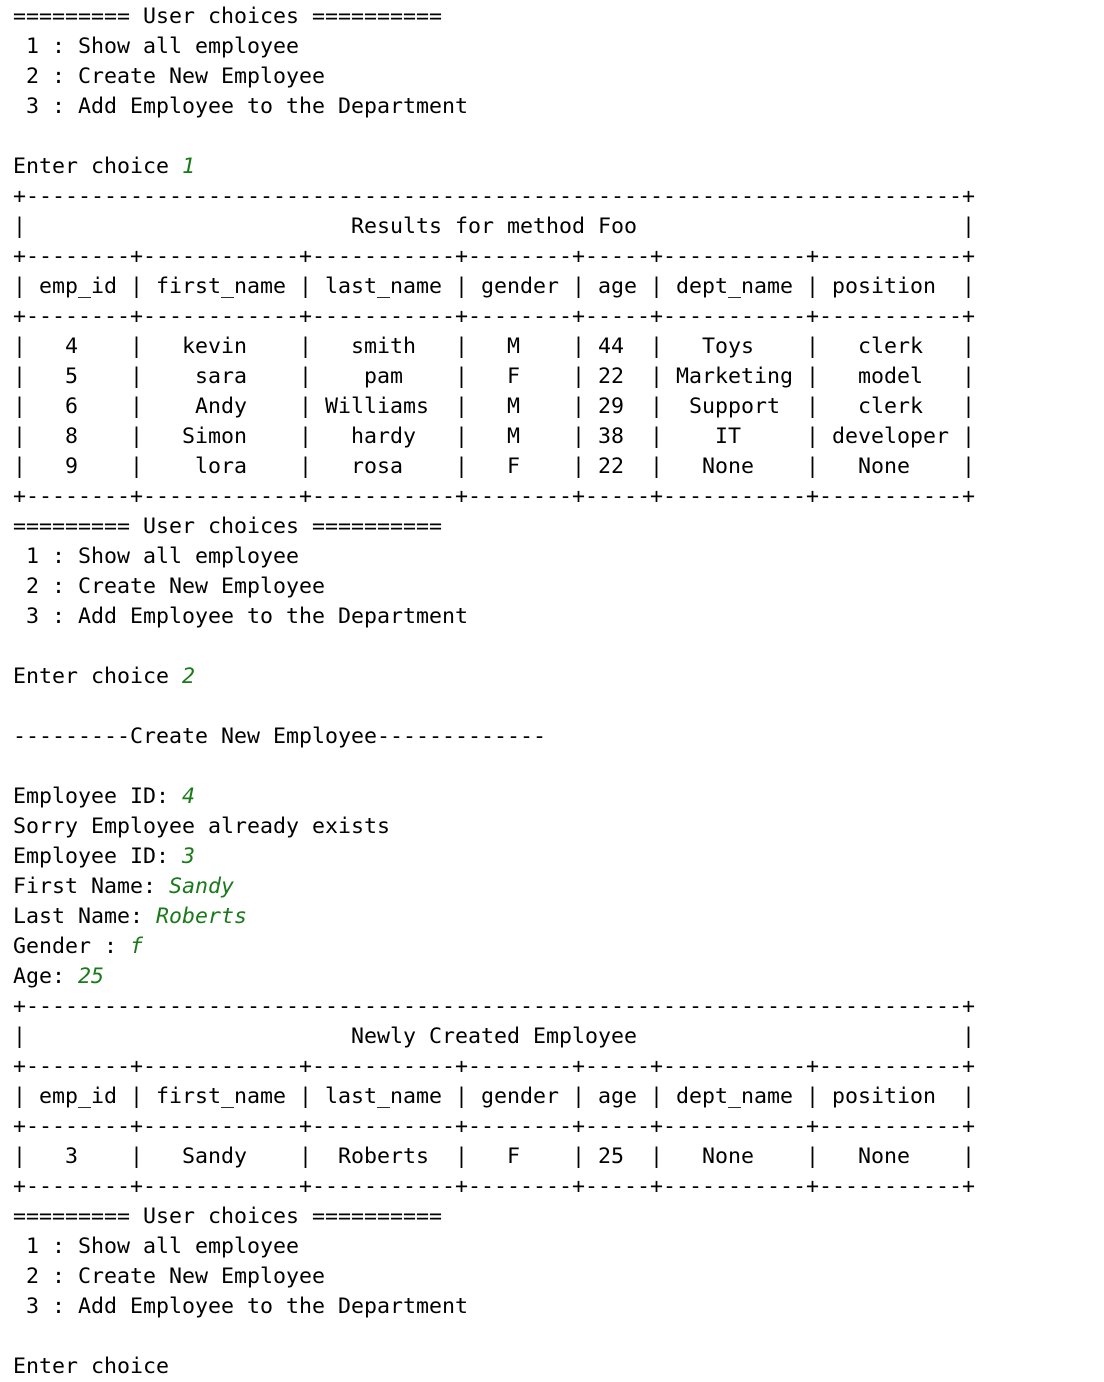 This screenshot has height=1382, width=1104. Describe the element at coordinates (72, 946) in the screenshot. I see `create-field-label: Gender :` at that location.